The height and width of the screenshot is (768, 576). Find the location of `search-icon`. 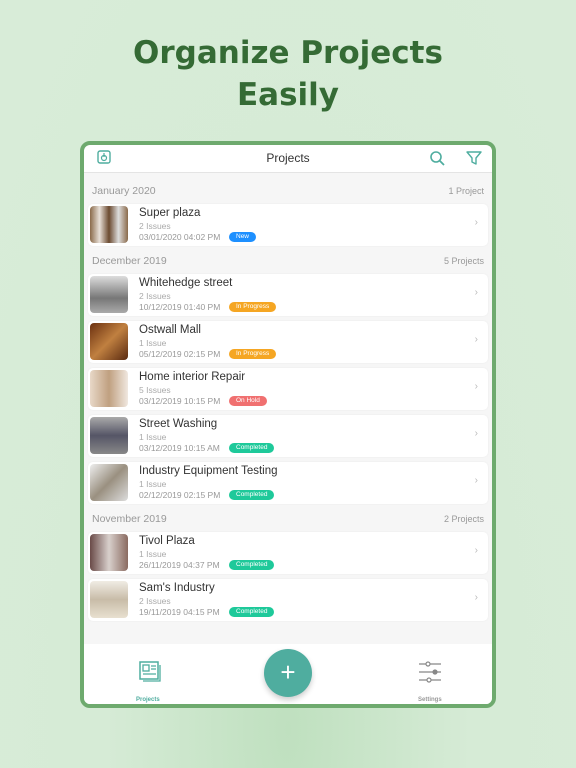

search-icon is located at coordinates (437, 158).